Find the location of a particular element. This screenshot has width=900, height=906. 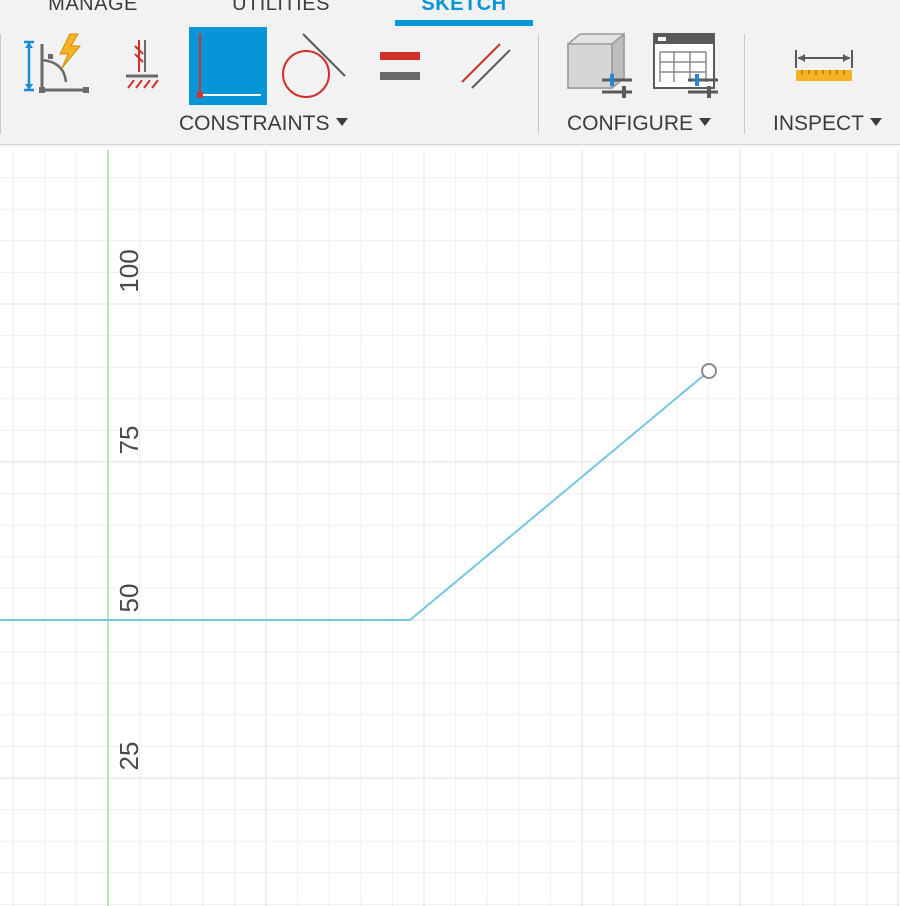

perpendicular-icon is located at coordinates (229, 65).